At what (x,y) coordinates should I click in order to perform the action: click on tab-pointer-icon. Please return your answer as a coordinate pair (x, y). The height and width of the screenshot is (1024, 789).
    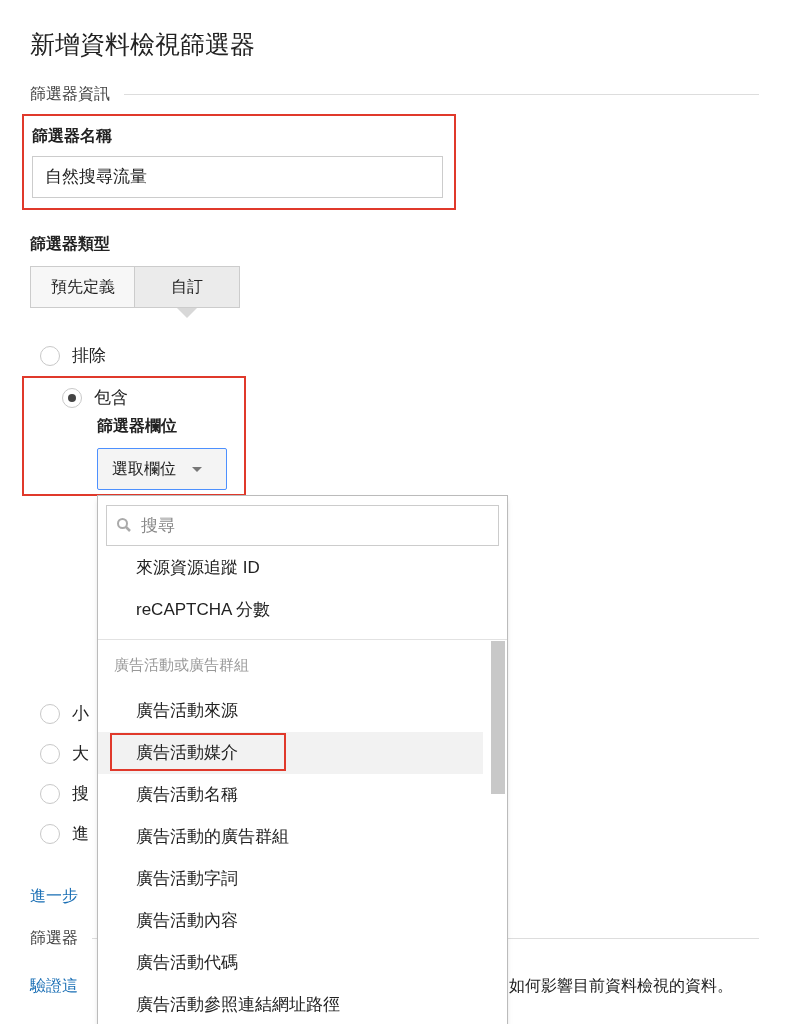
    Looking at the image, I should click on (187, 313).